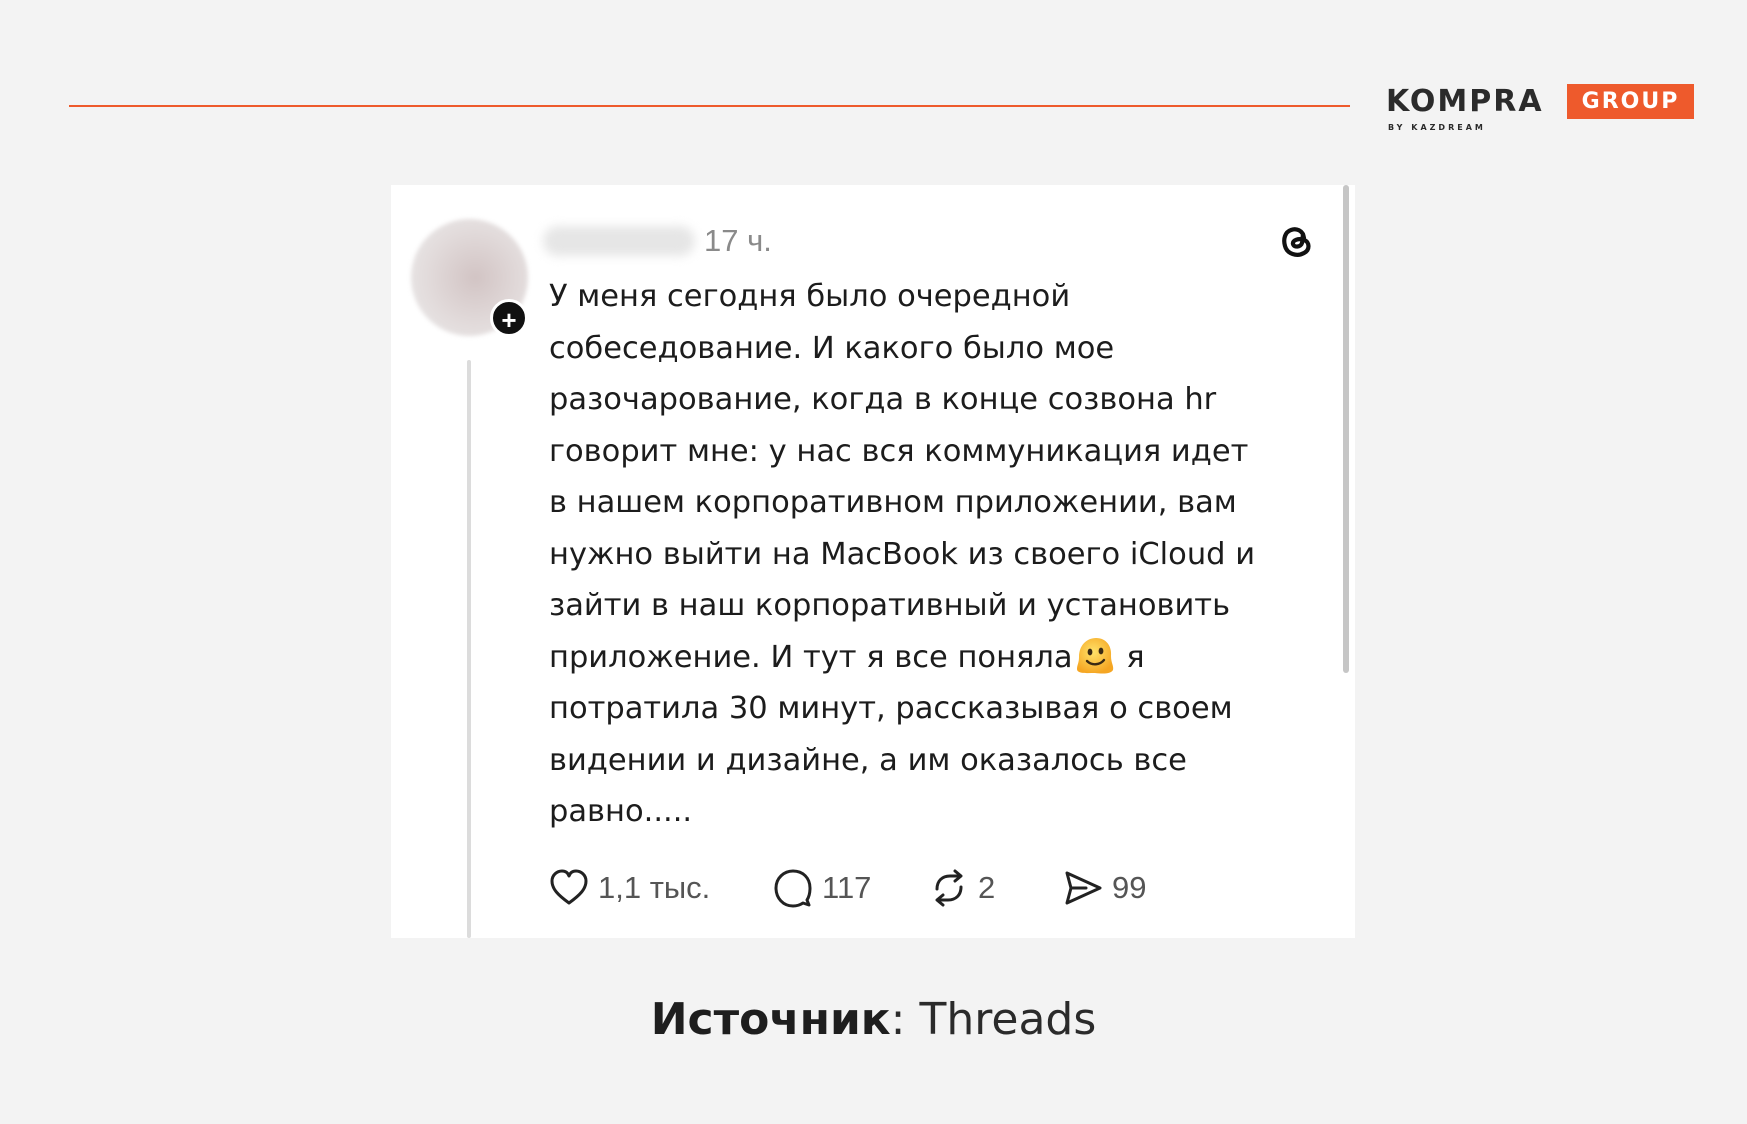 The image size is (1747, 1124). Describe the element at coordinates (619, 241) in the screenshot. I see `username-blurred` at that location.